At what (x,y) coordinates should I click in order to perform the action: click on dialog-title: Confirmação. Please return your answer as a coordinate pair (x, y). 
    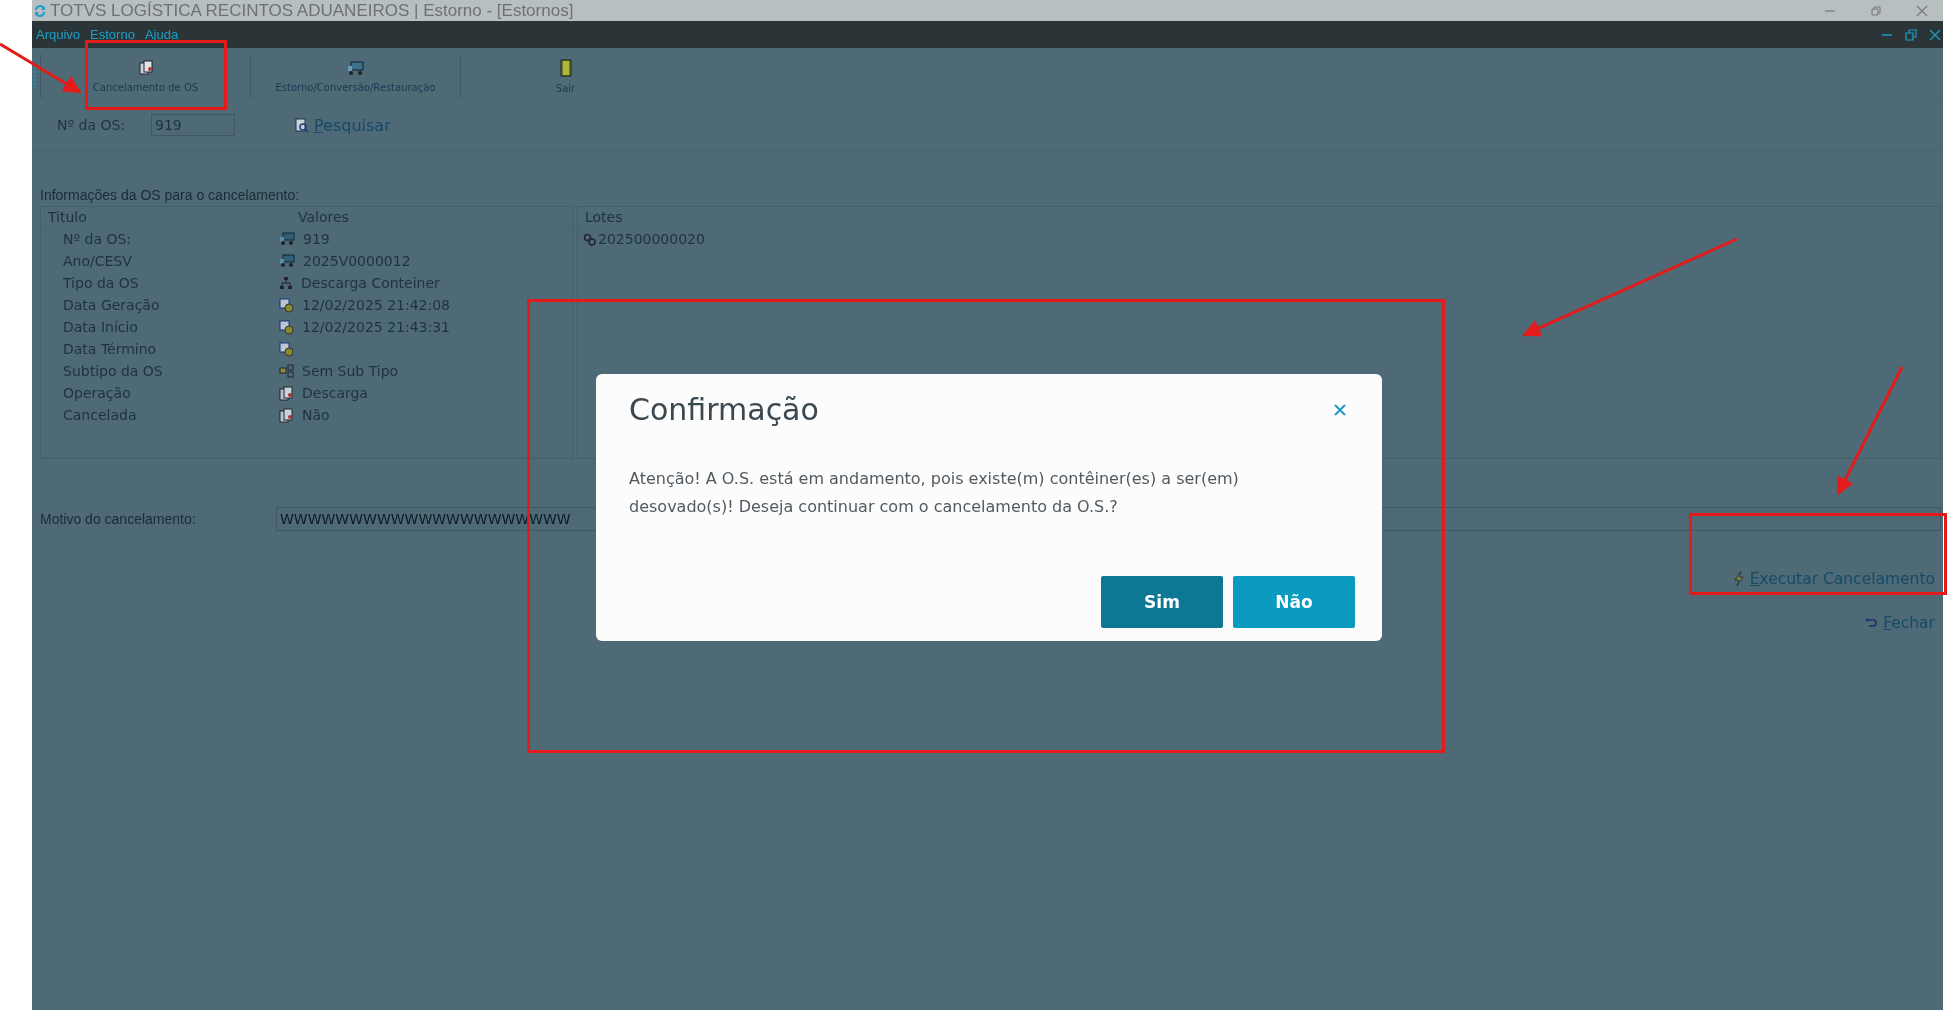
    Looking at the image, I should click on (724, 409).